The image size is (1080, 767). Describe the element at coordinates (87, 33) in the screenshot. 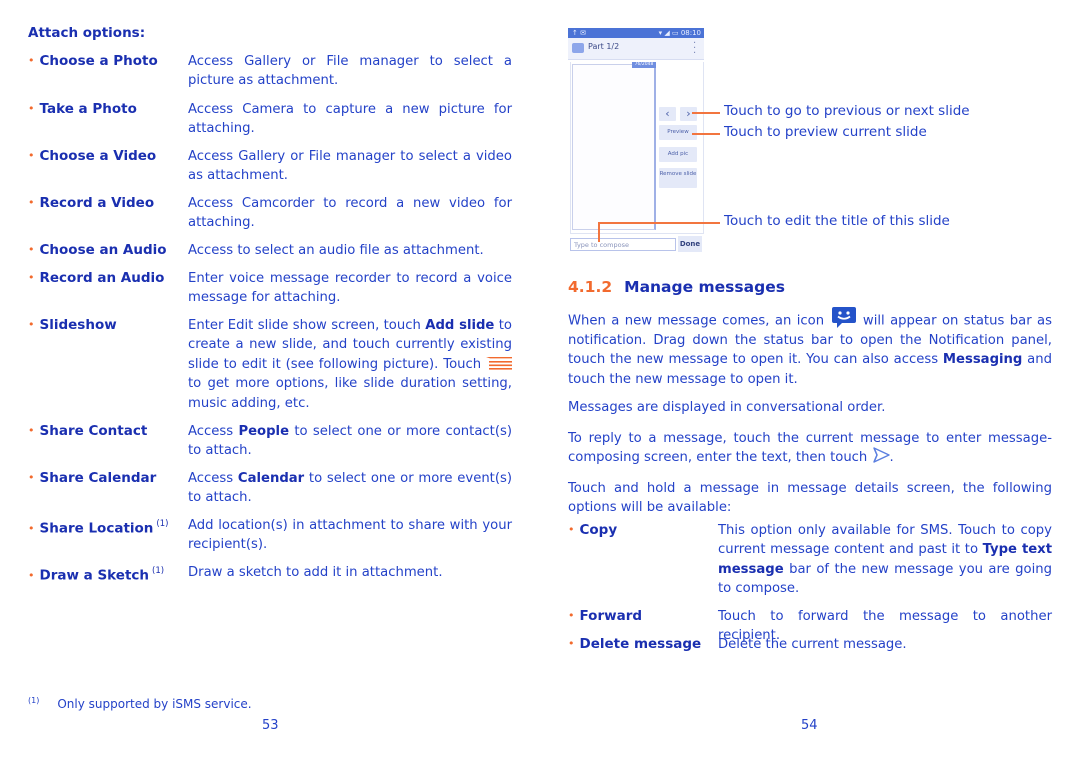

I see `attach-options-heading: Attach options:` at that location.